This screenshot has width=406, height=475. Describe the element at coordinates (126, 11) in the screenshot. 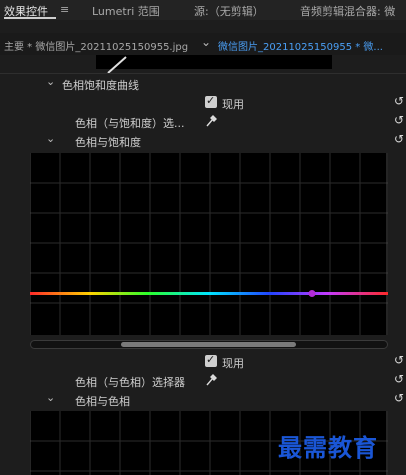

I see `tab-lumetri-scopes: Lumetri 范围` at that location.